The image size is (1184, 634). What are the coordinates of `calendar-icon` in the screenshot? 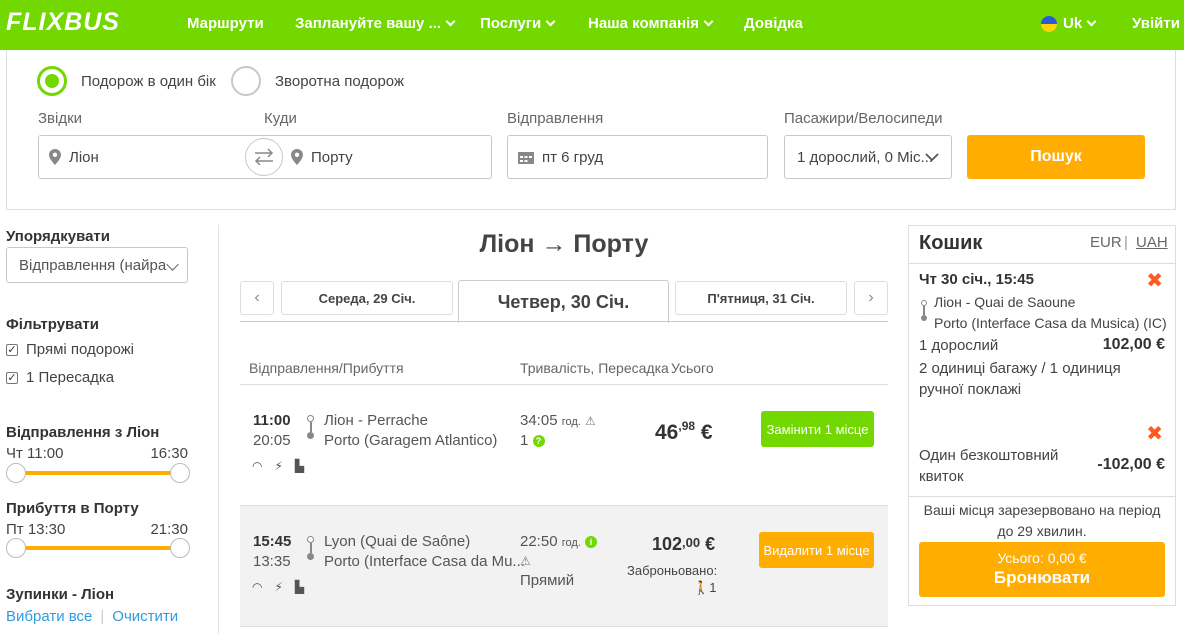 It's located at (526, 158).